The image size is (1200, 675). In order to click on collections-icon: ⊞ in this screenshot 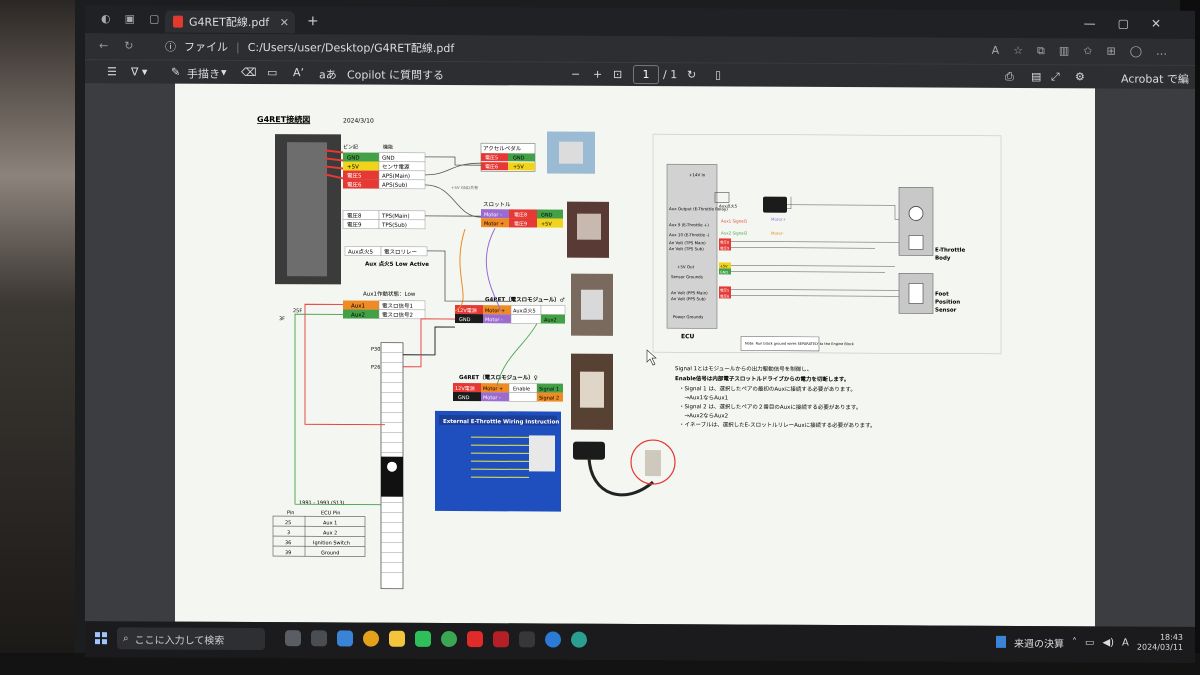, I will do `click(1117, 50)`.